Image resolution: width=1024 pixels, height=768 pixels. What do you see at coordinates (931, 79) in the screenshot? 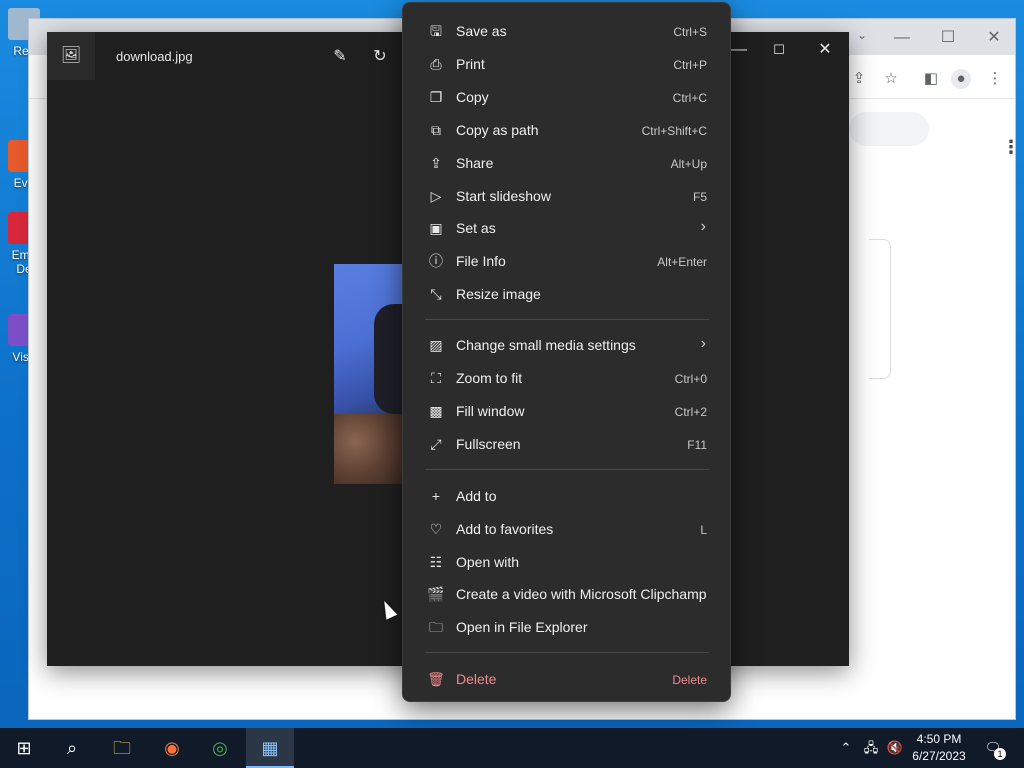
I see `side-panel-icon: ◧` at bounding box center [931, 79].